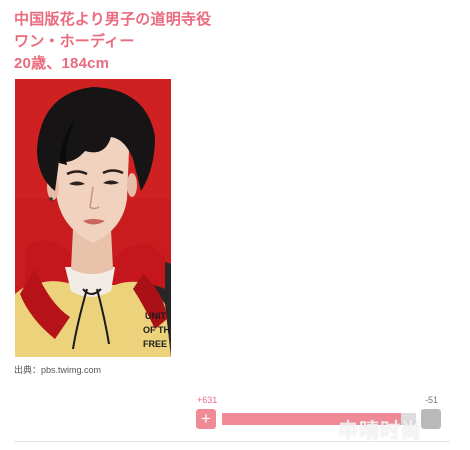 The height and width of the screenshot is (450, 470). I want to click on plus-vote-button: +, so click(206, 419).